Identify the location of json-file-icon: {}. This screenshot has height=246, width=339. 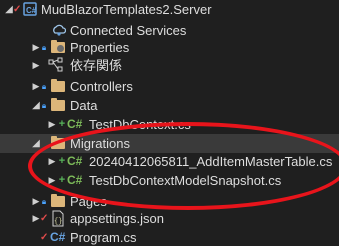
(58, 218).